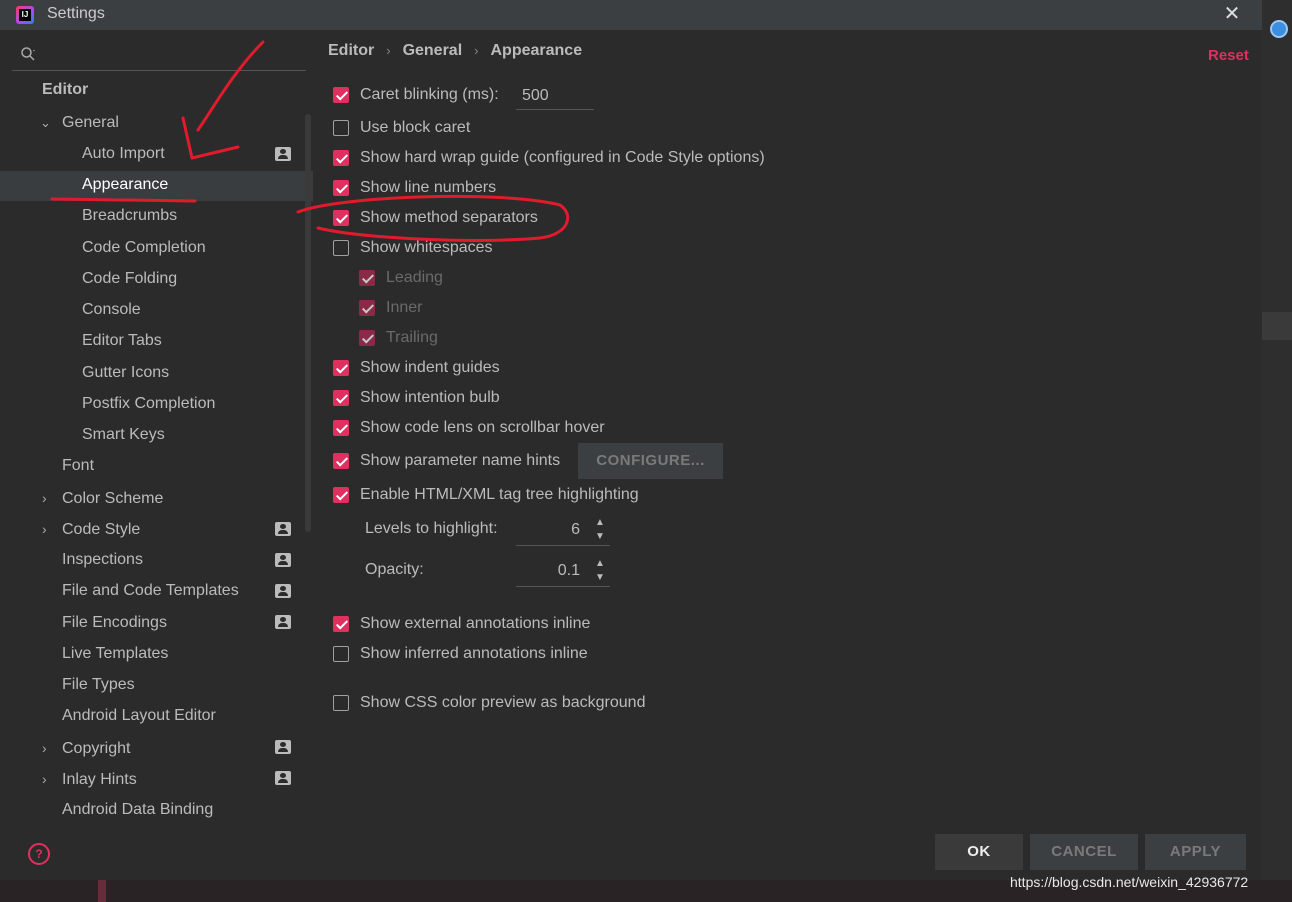 The image size is (1292, 902). What do you see at coordinates (430, 397) in the screenshot?
I see `option-label: Show intention bulb` at bounding box center [430, 397].